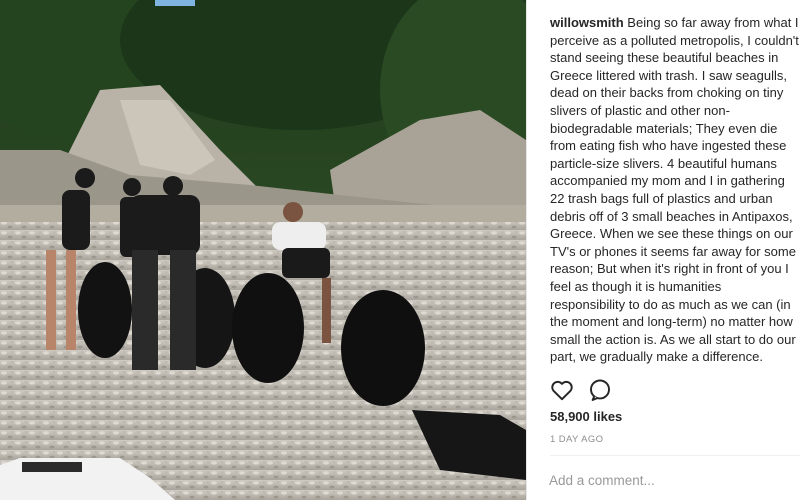  Describe the element at coordinates (562, 390) in the screenshot. I see `heart-icon` at that location.